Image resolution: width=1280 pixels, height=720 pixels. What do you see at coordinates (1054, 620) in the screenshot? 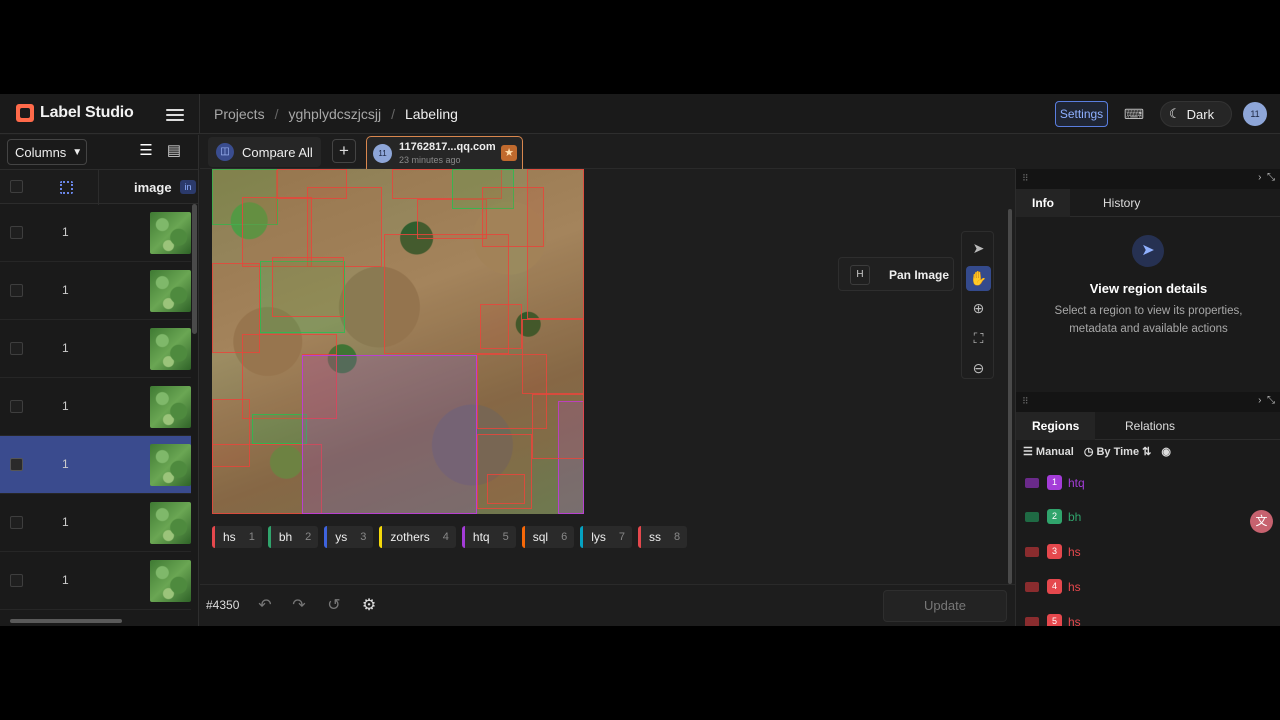
I see `region-index: 5` at bounding box center [1054, 620].